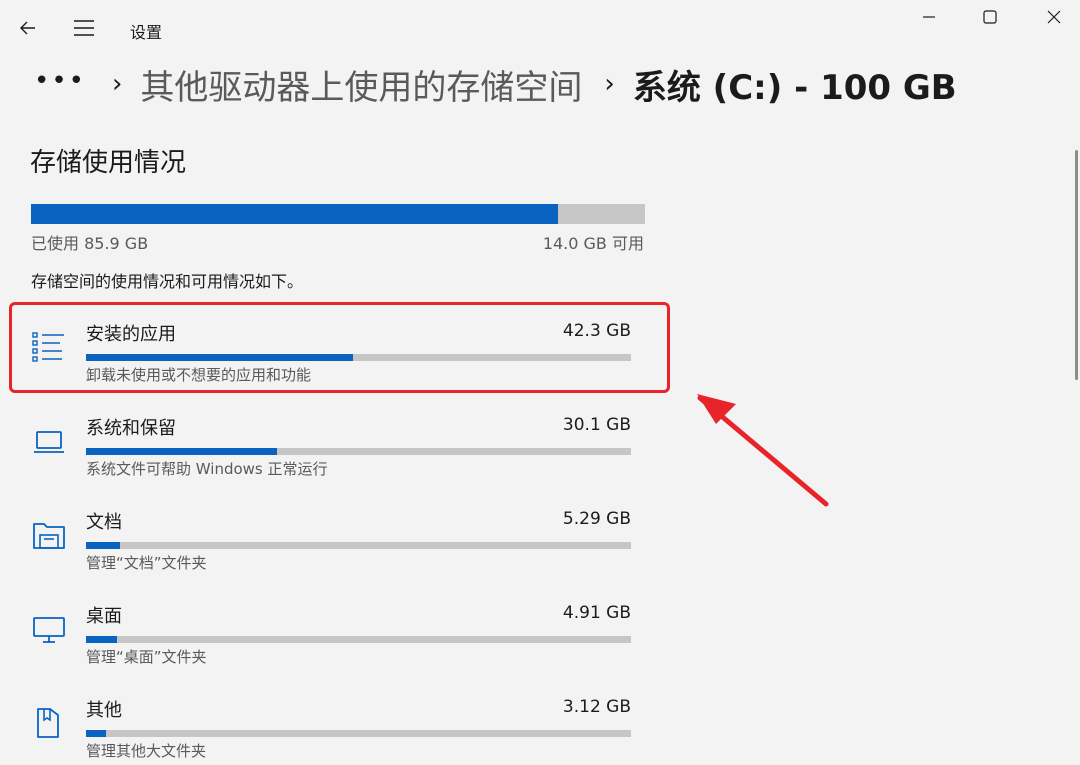 The image size is (1080, 765). I want to click on annotation-highlight-box, so click(339, 347).